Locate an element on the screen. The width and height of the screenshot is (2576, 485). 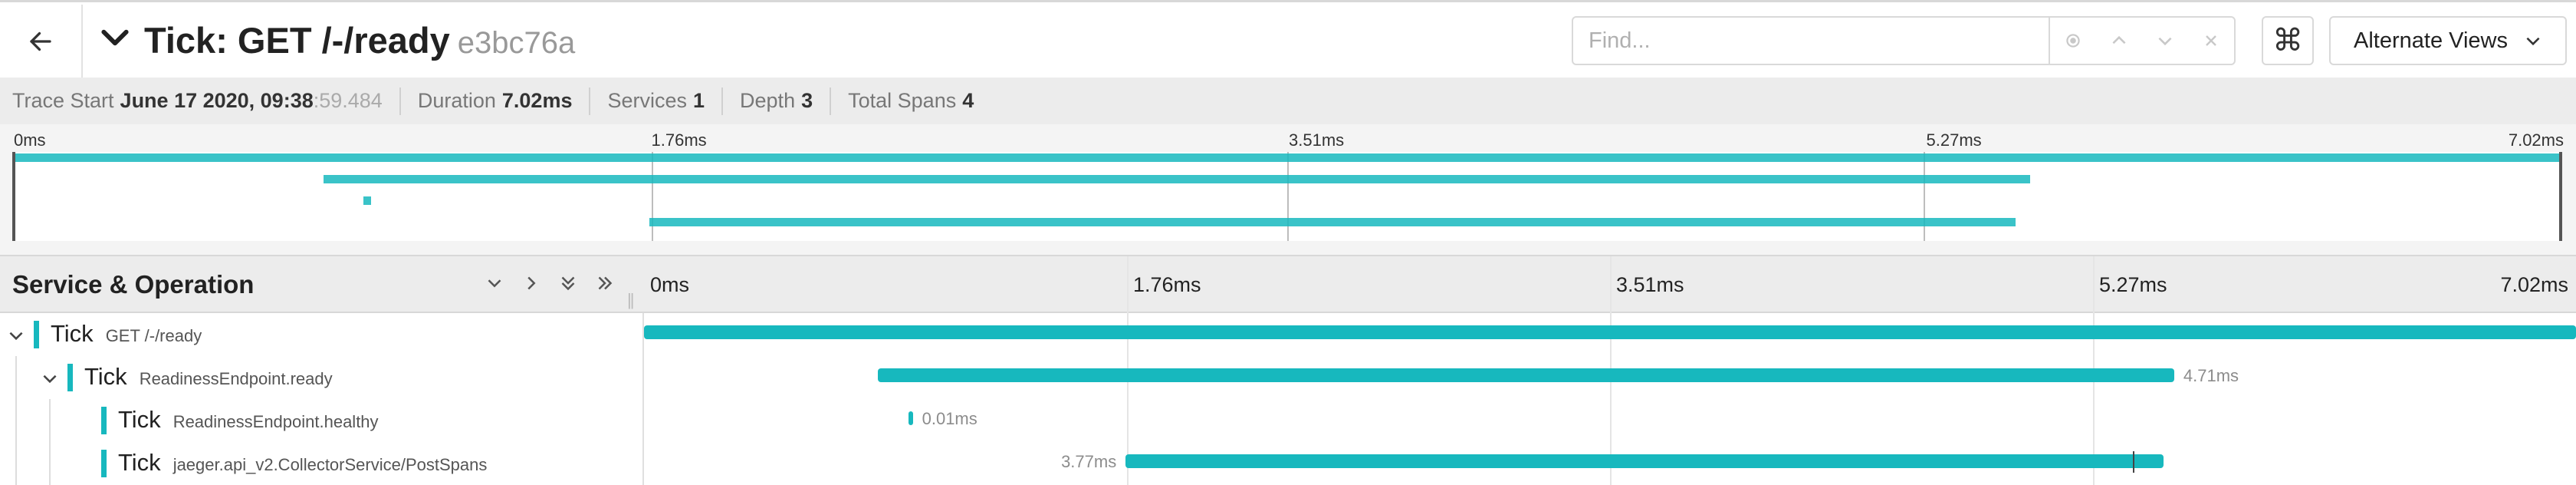
alternate-views-dropdown: Alternate Views is located at coordinates (2448, 40).